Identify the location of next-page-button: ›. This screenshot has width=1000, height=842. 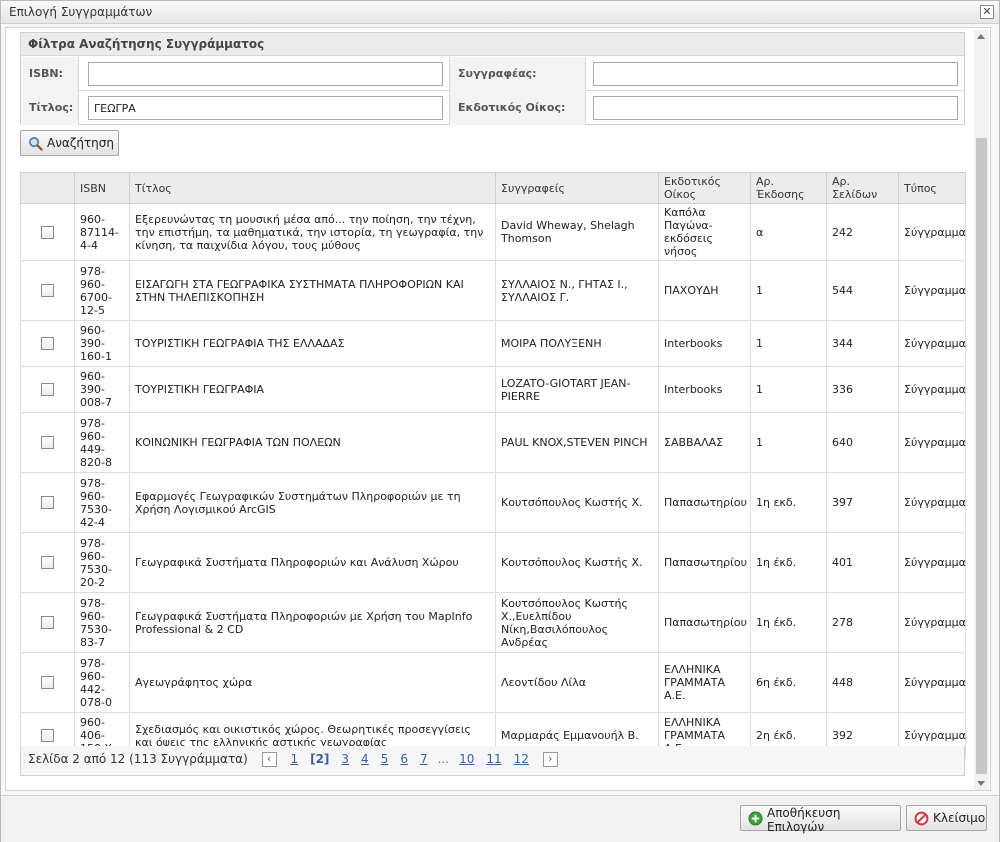
(550, 759).